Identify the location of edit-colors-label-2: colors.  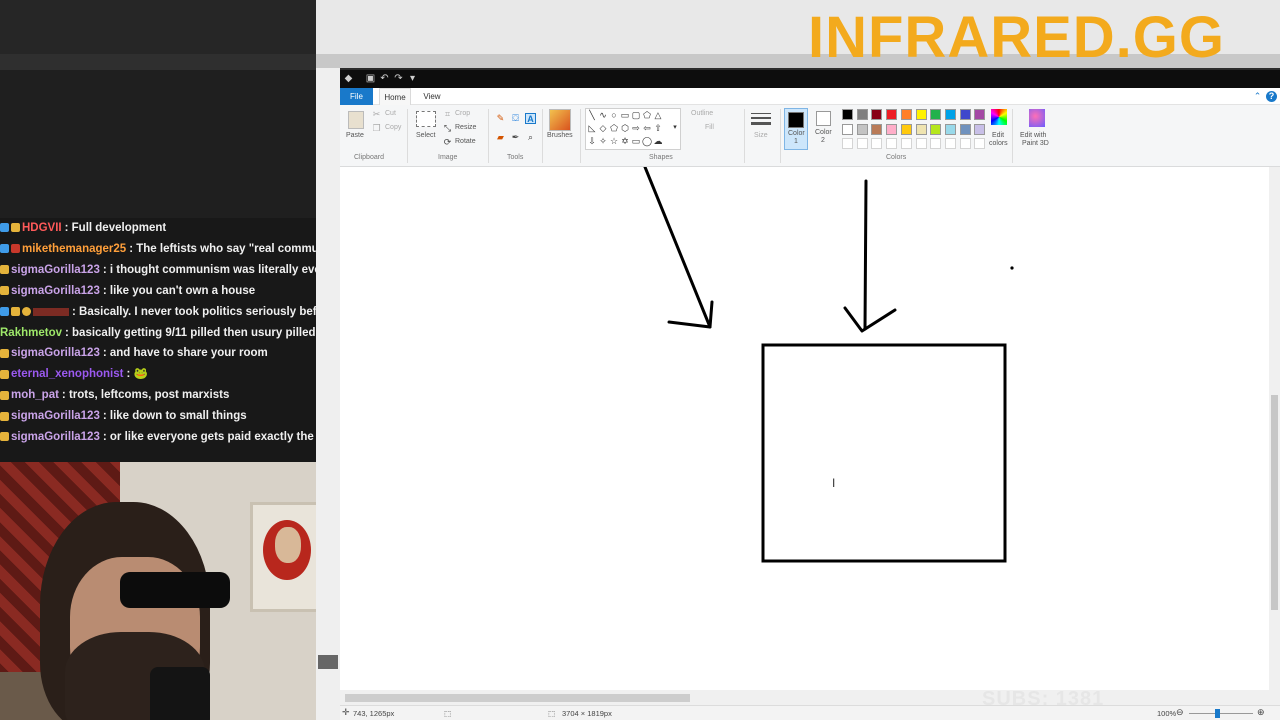
(998, 143).